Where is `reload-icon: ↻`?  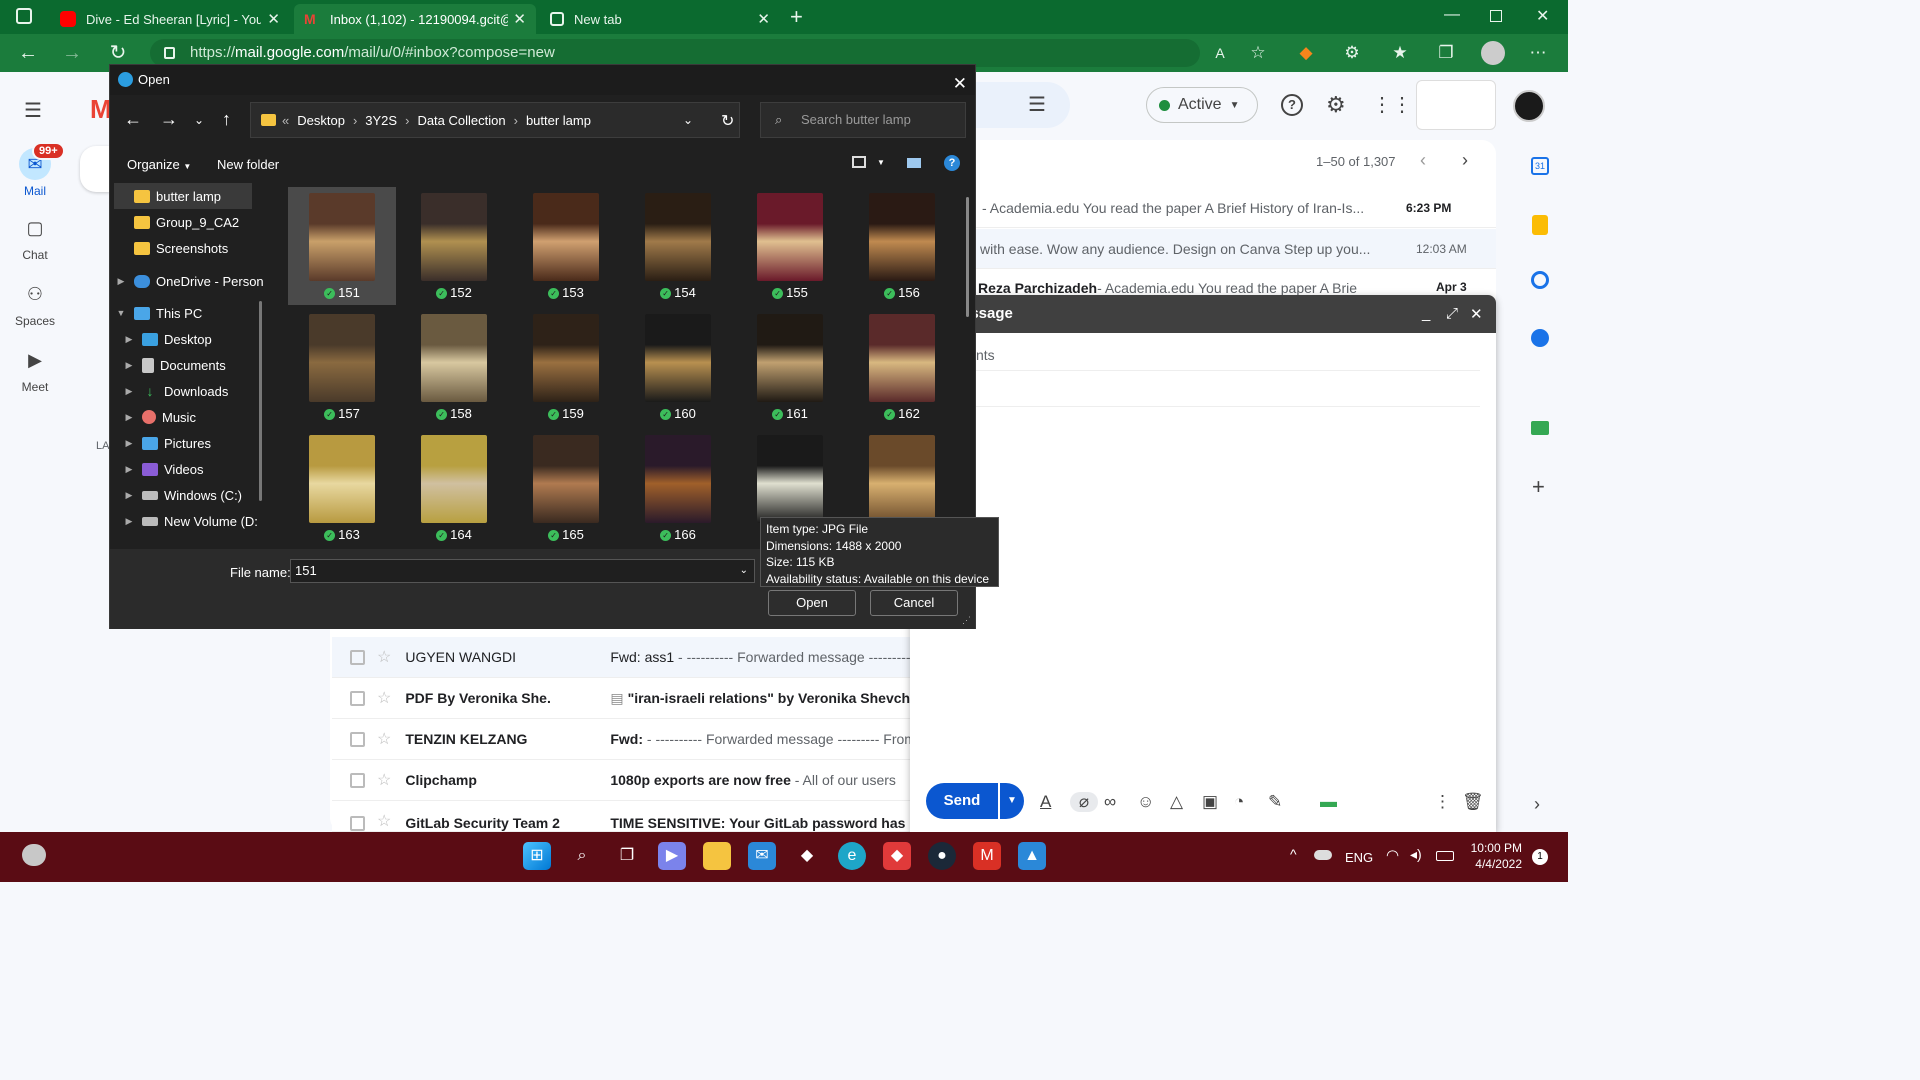 reload-icon: ↻ is located at coordinates (118, 53).